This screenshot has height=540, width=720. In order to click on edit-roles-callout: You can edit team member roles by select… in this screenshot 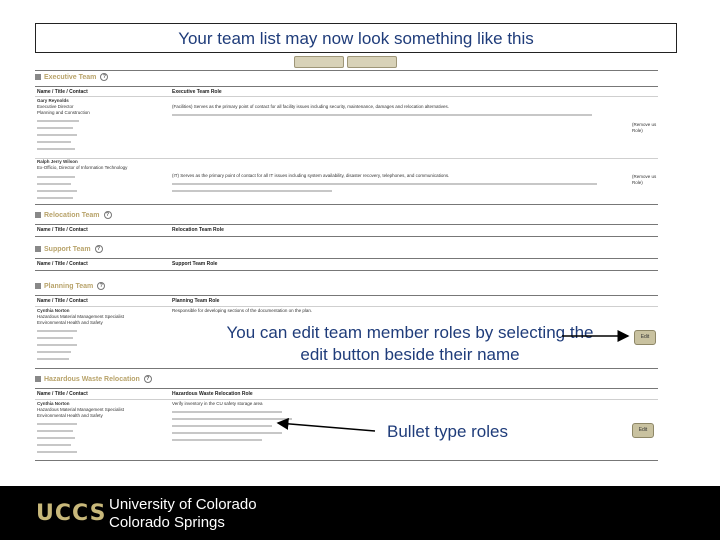, I will do `click(410, 344)`.